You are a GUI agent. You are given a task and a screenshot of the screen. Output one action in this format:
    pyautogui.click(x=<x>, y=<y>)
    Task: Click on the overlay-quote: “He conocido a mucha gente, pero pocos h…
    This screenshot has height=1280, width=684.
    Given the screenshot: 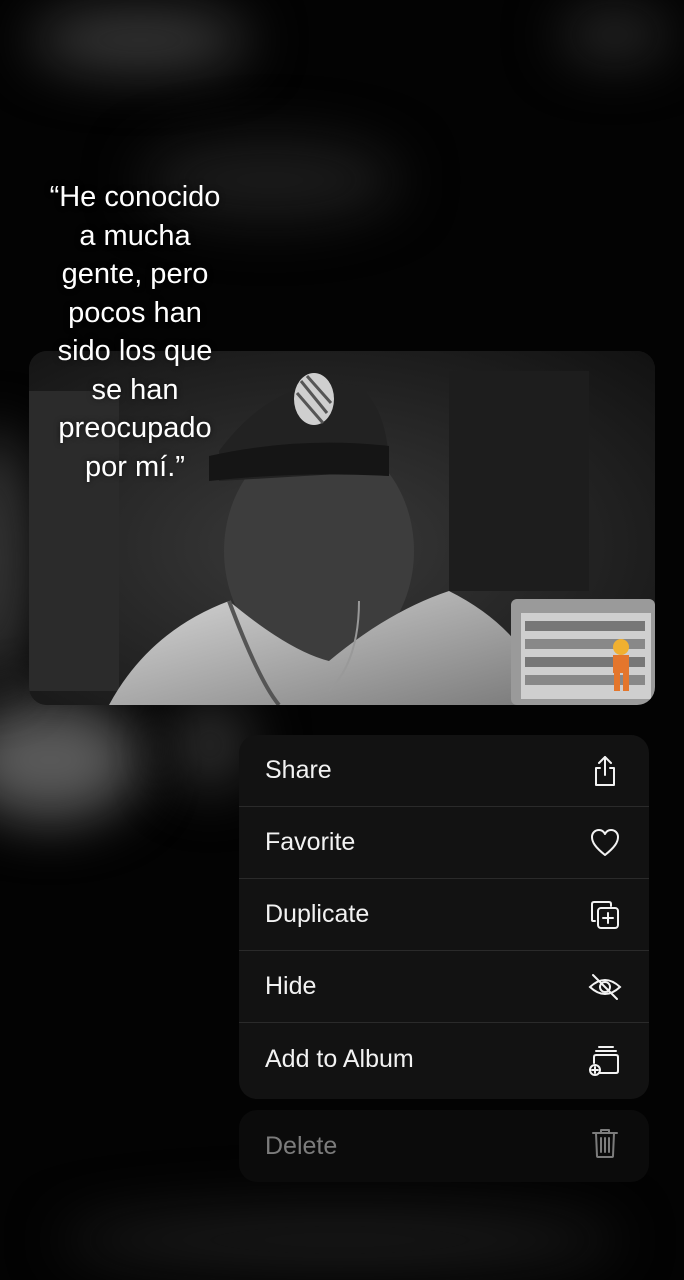 What is the action you would take?
    pyautogui.click(x=135, y=332)
    